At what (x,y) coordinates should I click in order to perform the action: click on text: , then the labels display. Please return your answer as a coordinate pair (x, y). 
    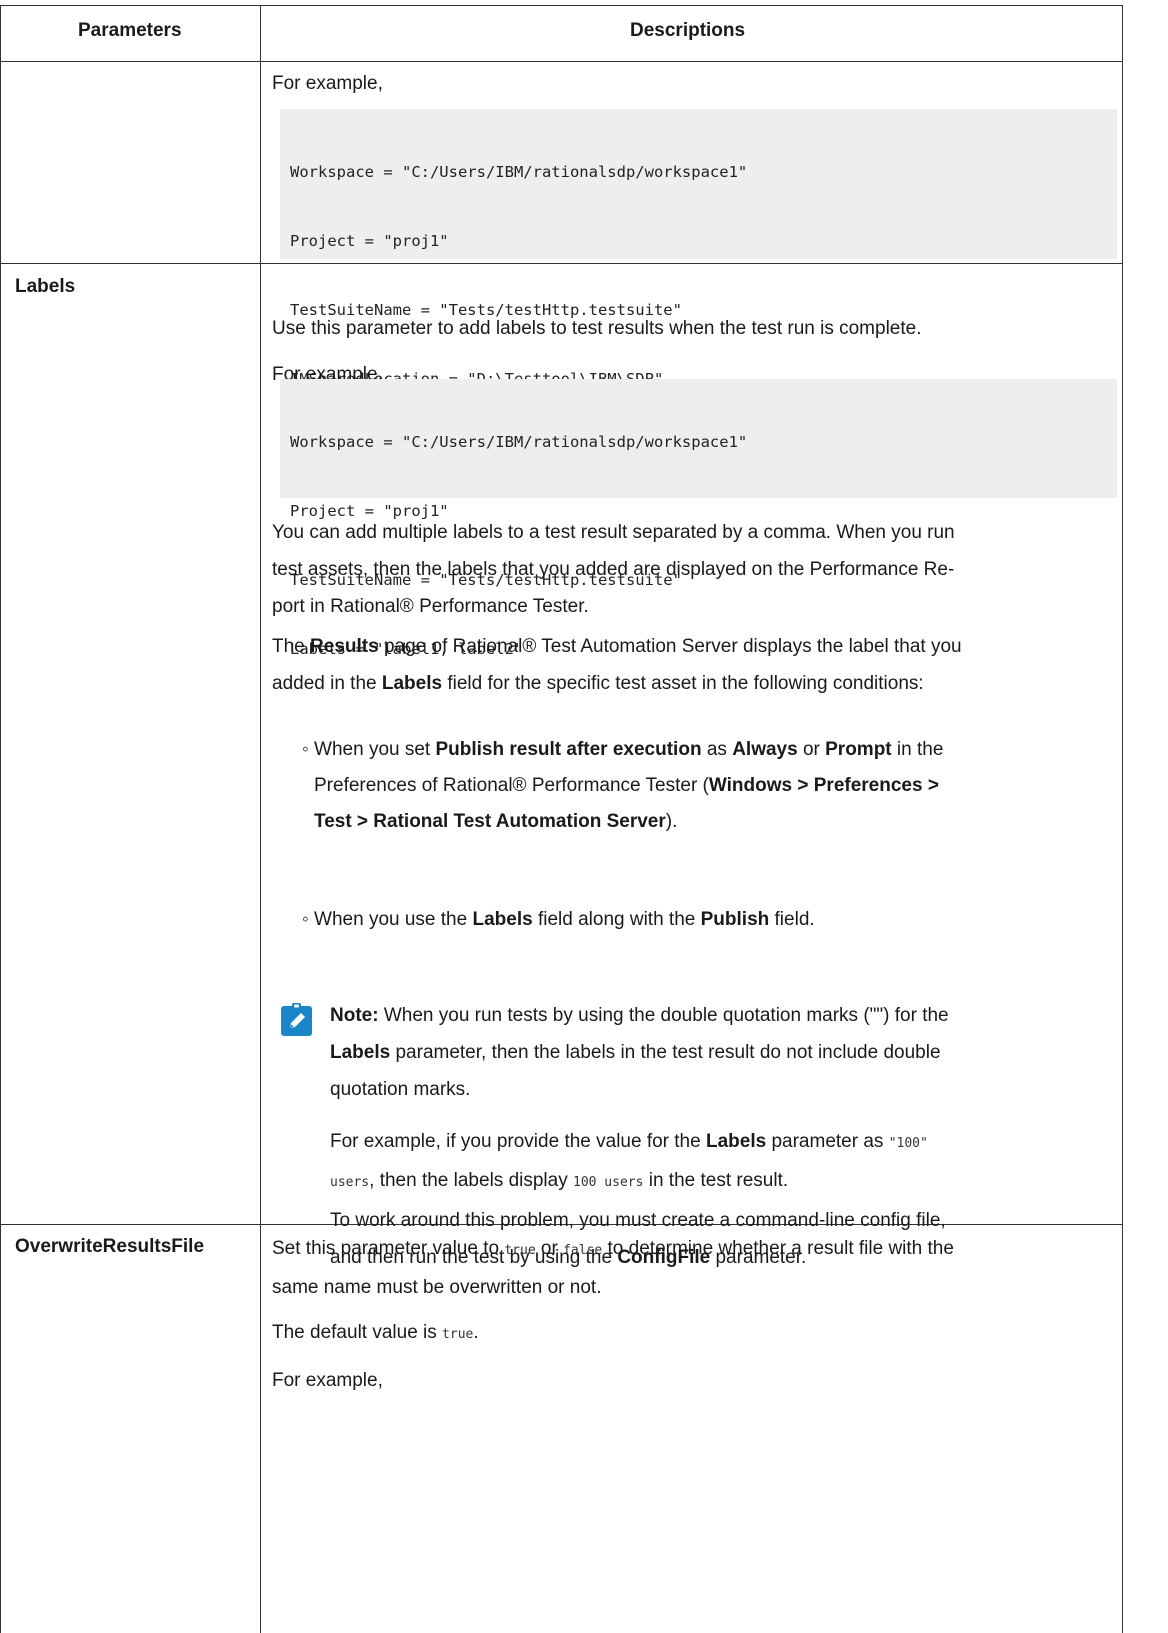
    Looking at the image, I should click on (471, 1180).